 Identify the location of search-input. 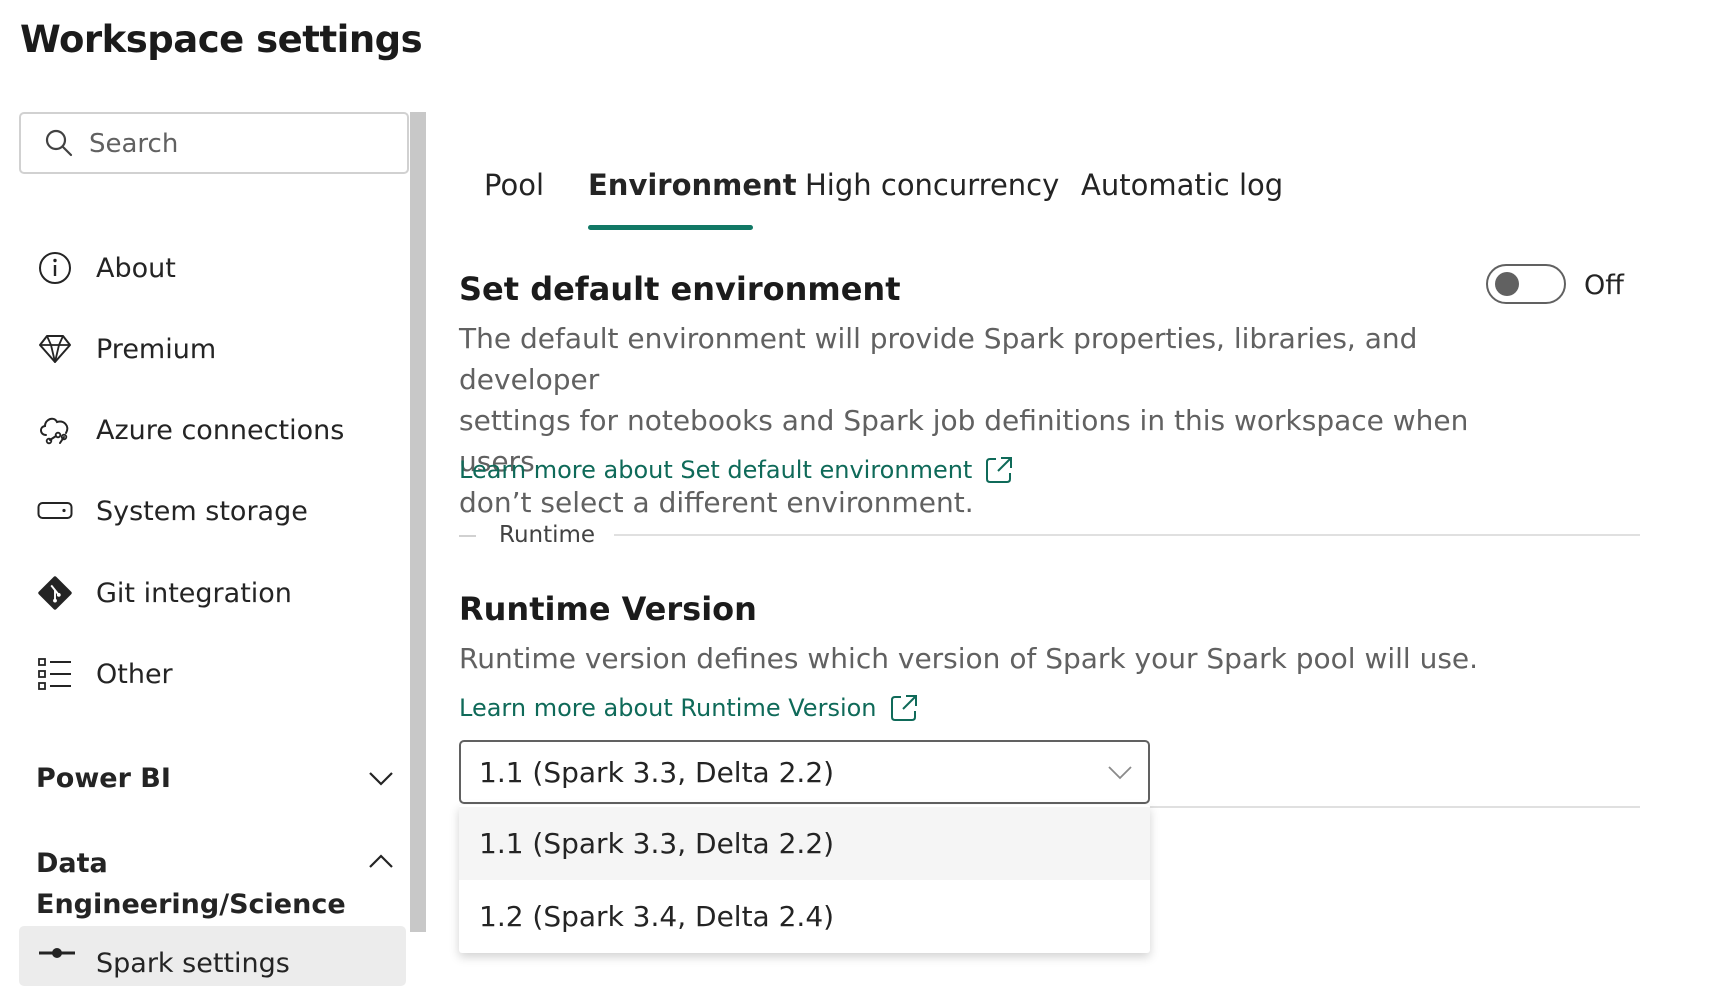
(239, 144).